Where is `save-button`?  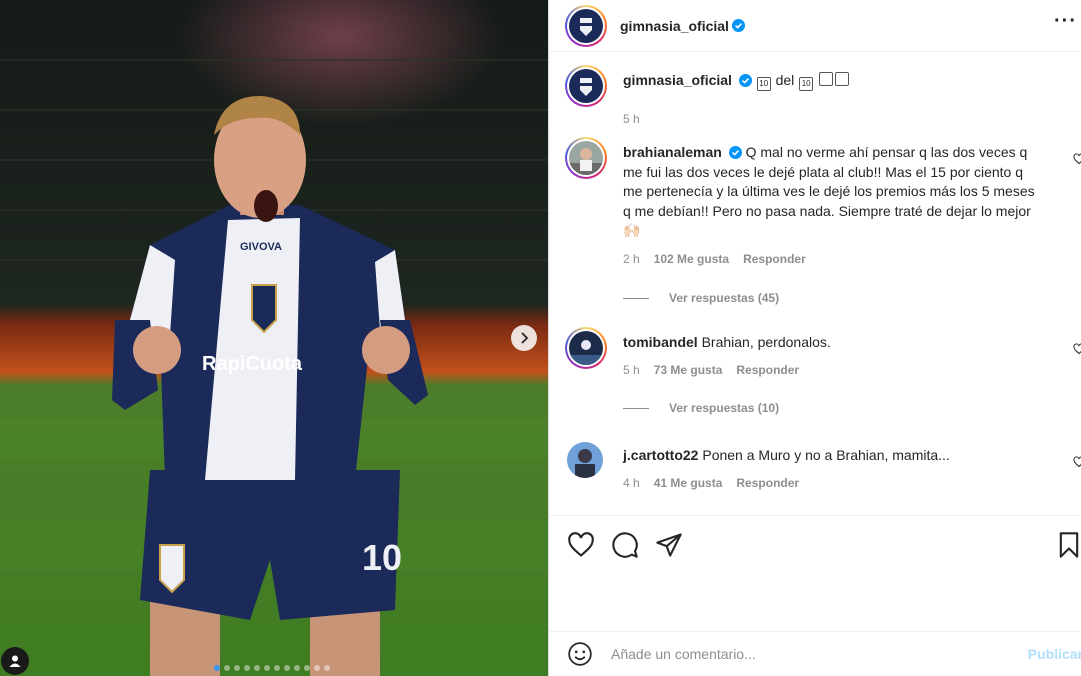
save-button is located at coordinates (1068, 545).